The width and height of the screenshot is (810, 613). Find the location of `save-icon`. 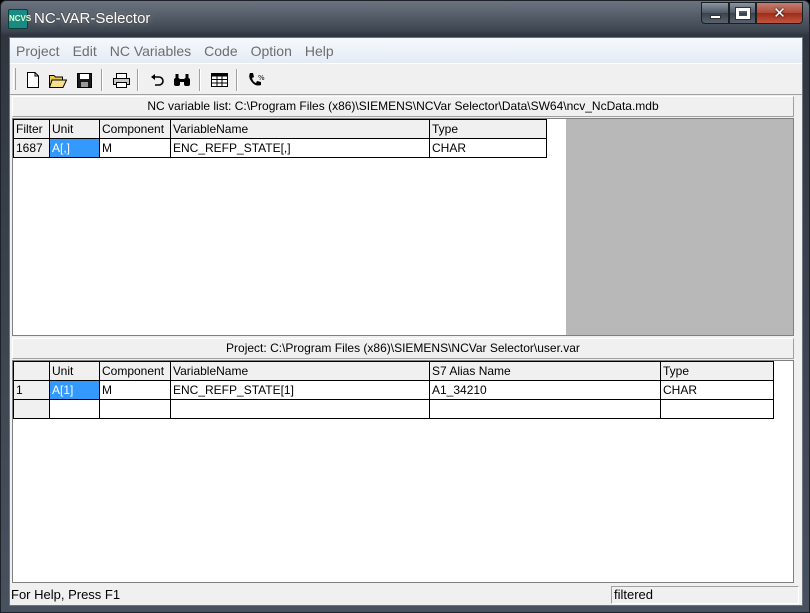

save-icon is located at coordinates (84, 80).